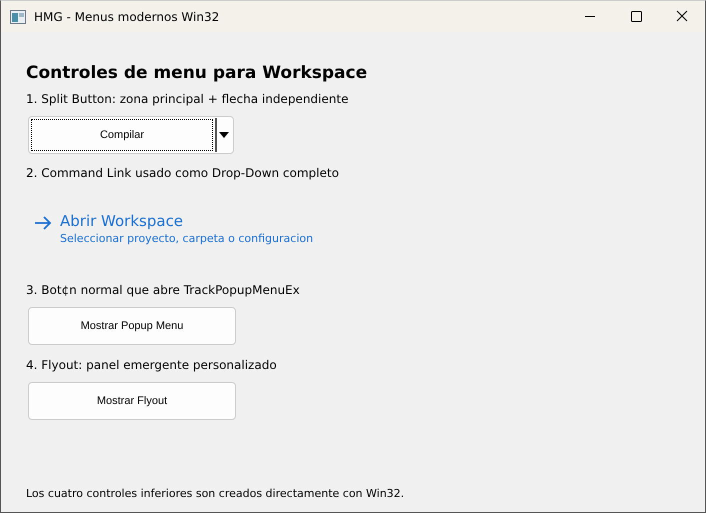  What do you see at coordinates (131, 135) in the screenshot?
I see `split-button: Compilar` at bounding box center [131, 135].